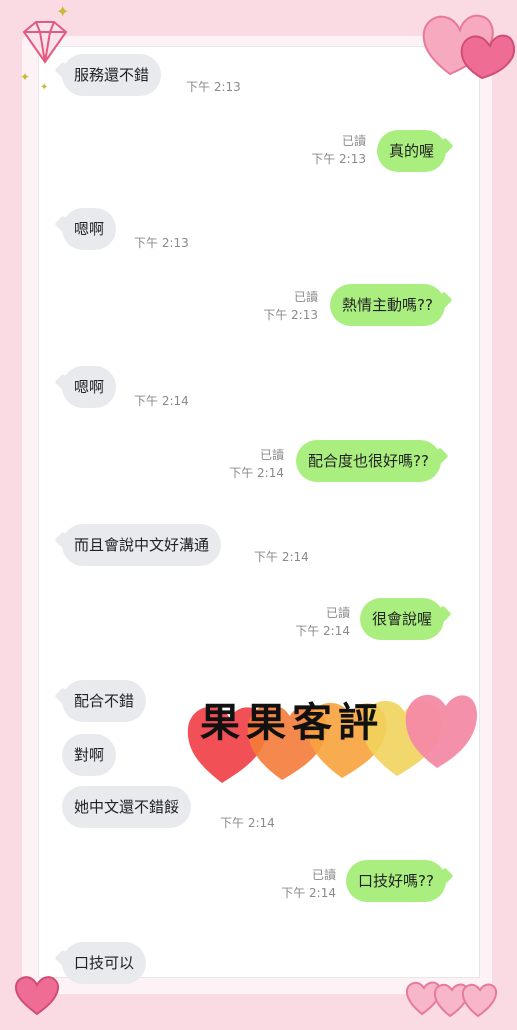  I want to click on message-bubble-left: 她中文還不錯餒, so click(127, 807).